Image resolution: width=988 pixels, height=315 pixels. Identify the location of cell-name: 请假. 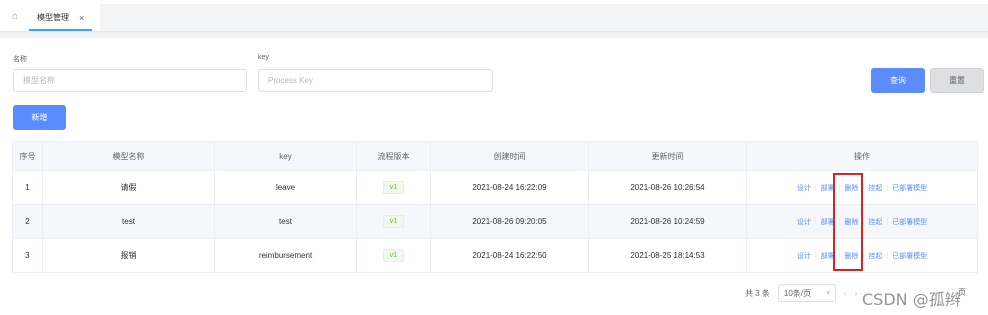
(128, 187).